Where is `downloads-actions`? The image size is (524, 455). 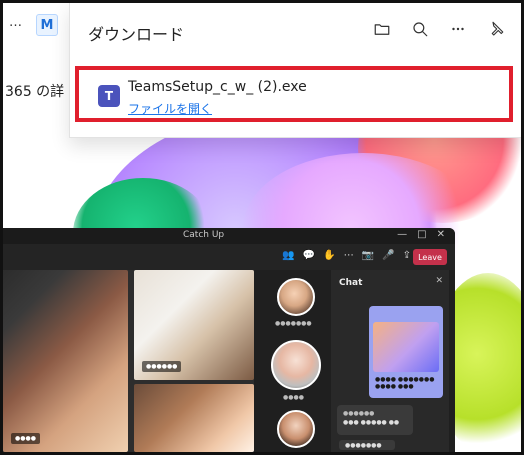
downloads-actions is located at coordinates (439, 29).